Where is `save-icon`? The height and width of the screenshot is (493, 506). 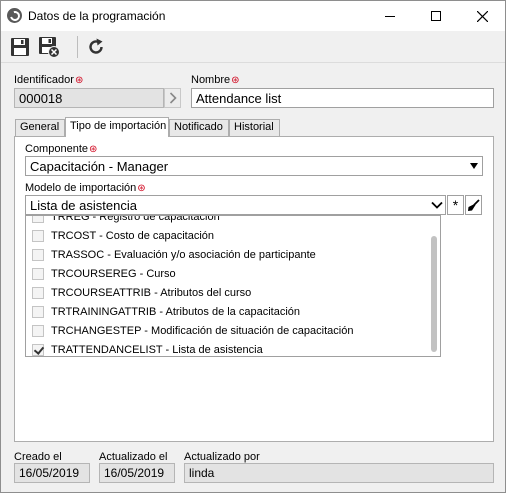
save-icon is located at coordinates (20, 47).